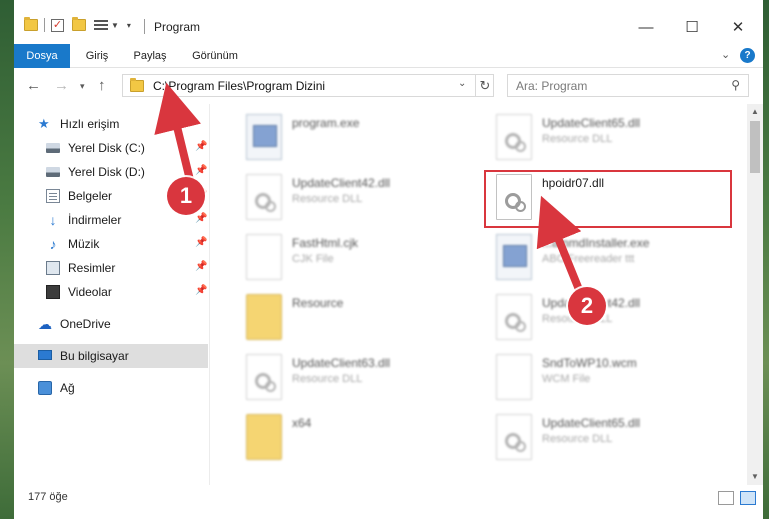  What do you see at coordinates (90, 196) in the screenshot?
I see `nav-label: Belgeler` at bounding box center [90, 196].